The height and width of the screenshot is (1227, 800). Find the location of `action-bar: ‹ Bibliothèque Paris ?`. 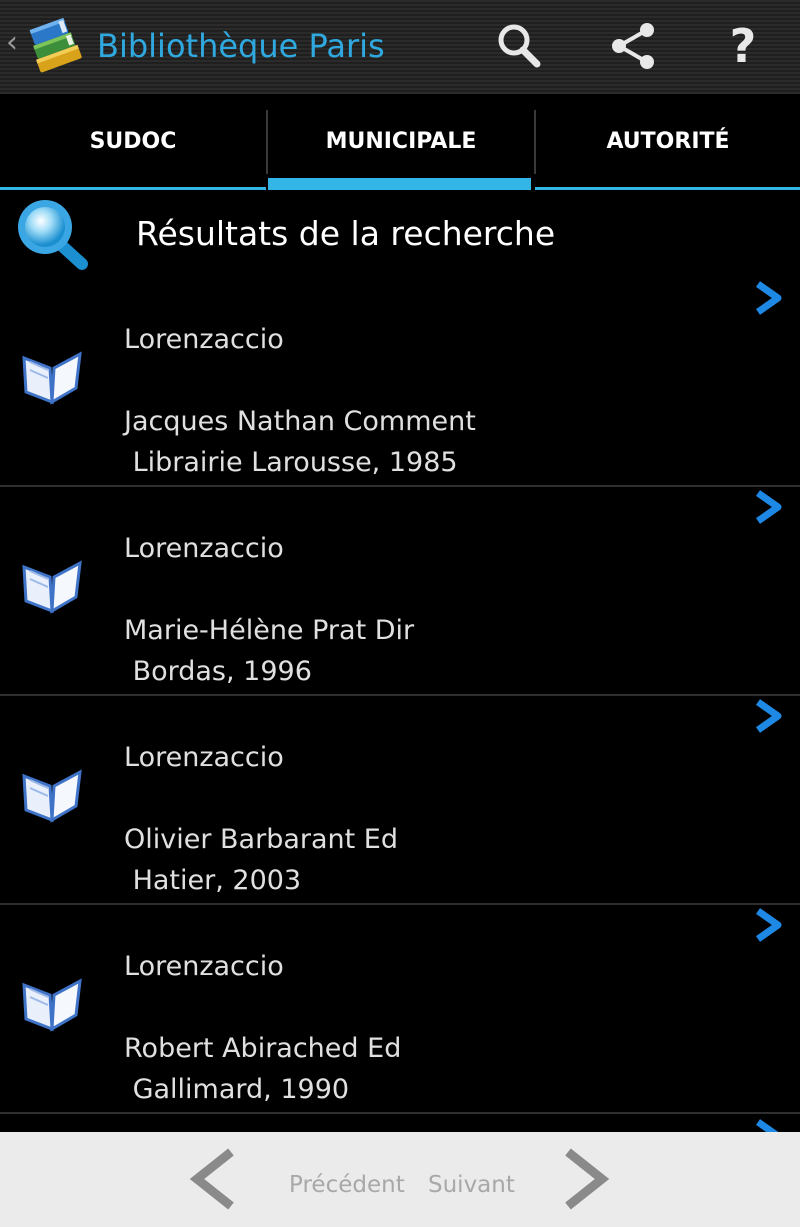

action-bar: ‹ Bibliothèque Paris ? is located at coordinates (400, 47).